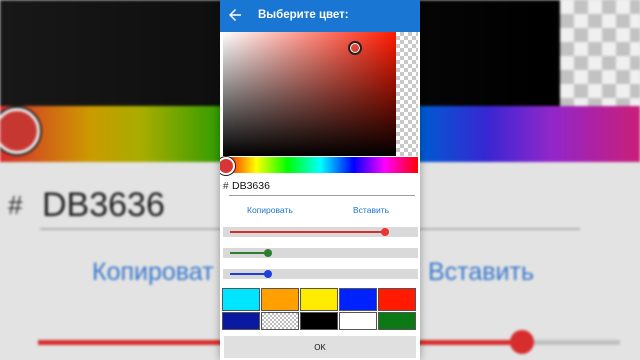 This screenshot has width=640, height=360. I want to click on arrow-left-icon, so click(235, 15).